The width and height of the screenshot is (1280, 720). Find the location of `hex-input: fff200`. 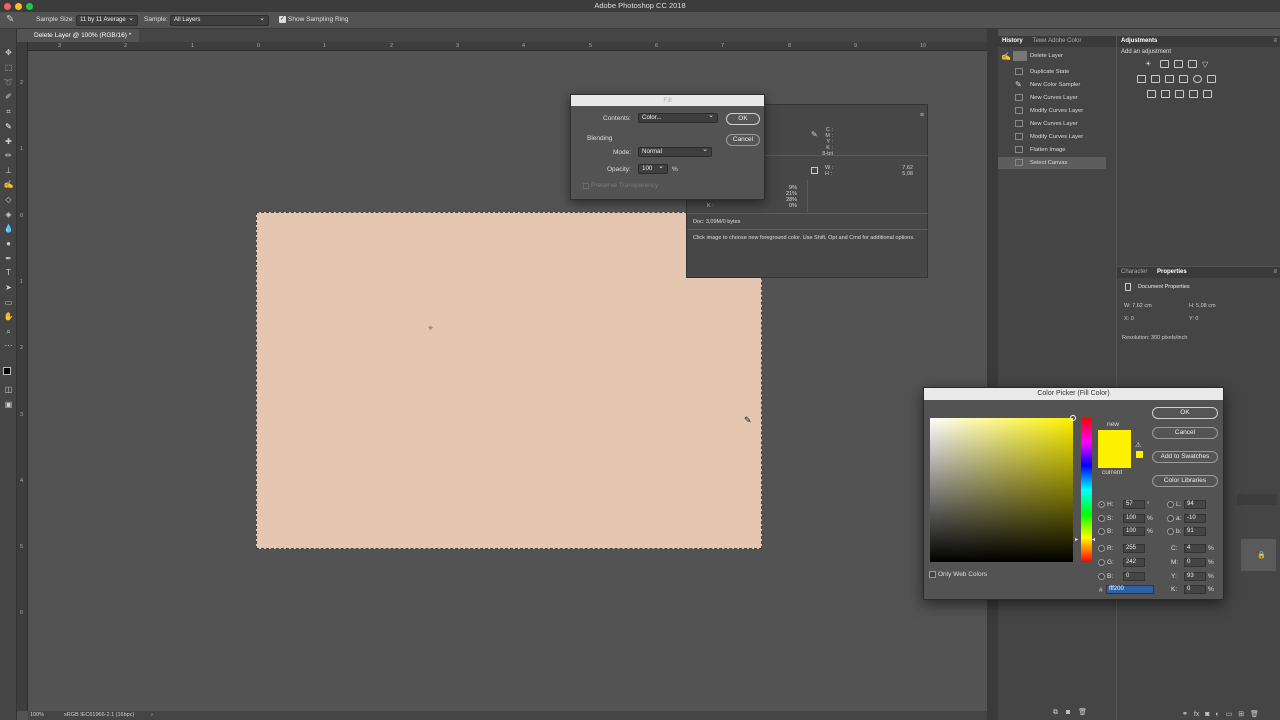

hex-input: fff200 is located at coordinates (1130, 589).